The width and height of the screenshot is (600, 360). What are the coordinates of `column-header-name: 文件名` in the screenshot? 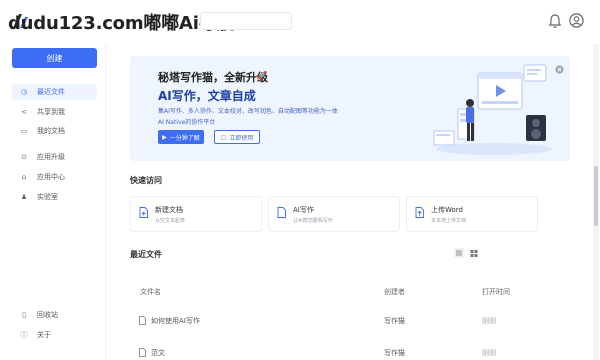 It's located at (150, 292).